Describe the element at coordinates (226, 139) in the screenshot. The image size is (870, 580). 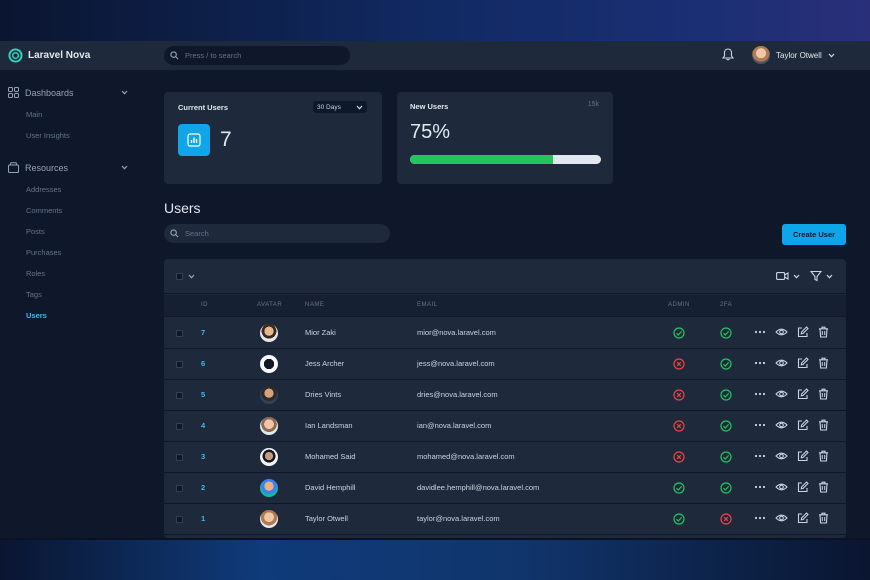
I see `metric-value: 7` at that location.